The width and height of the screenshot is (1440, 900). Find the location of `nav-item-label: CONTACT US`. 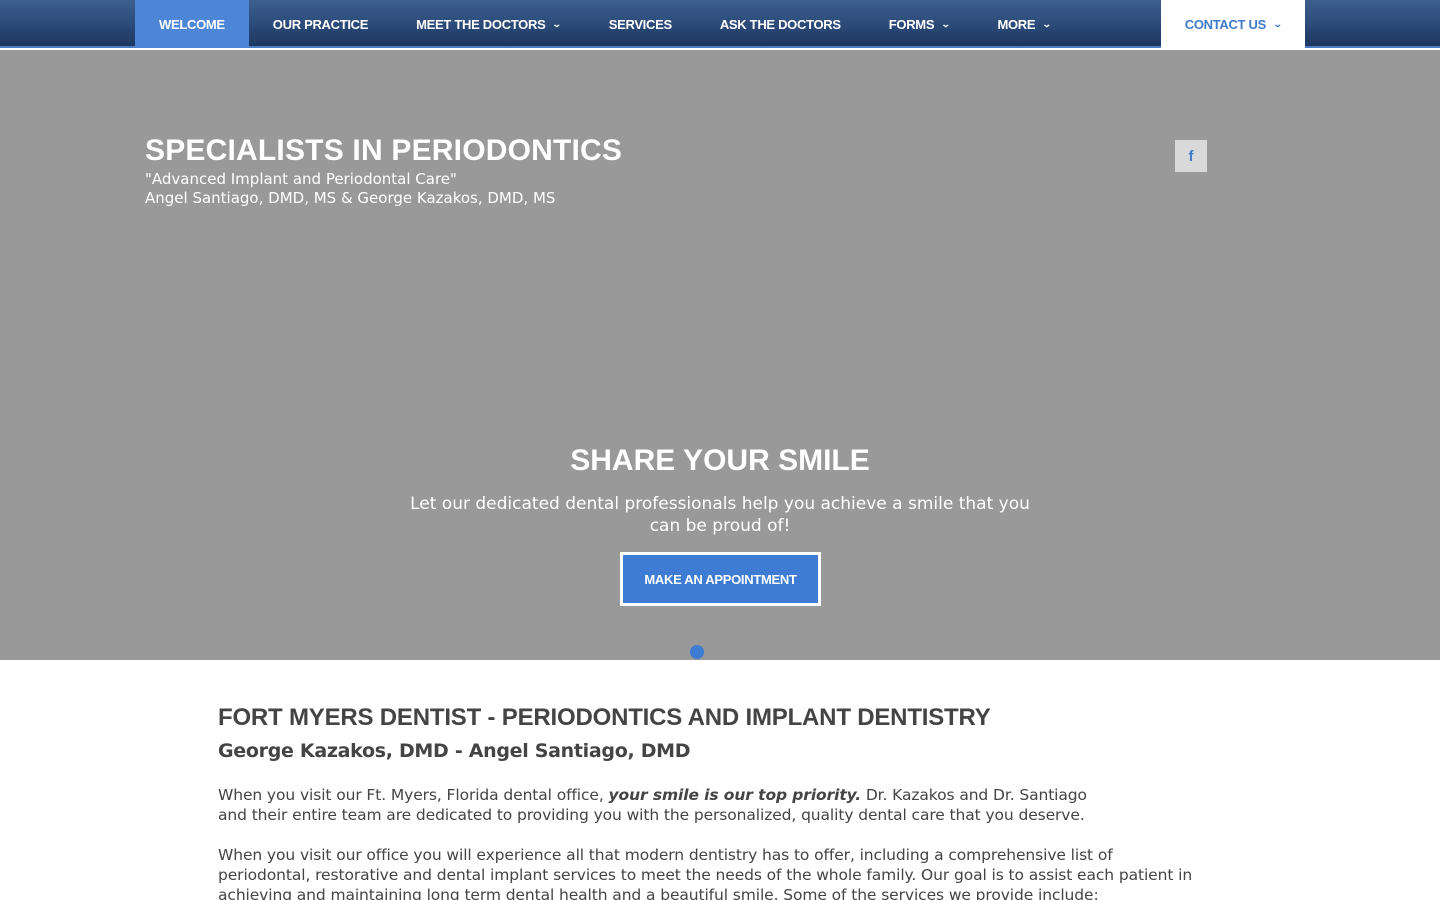

nav-item-label: CONTACT US is located at coordinates (1225, 24).